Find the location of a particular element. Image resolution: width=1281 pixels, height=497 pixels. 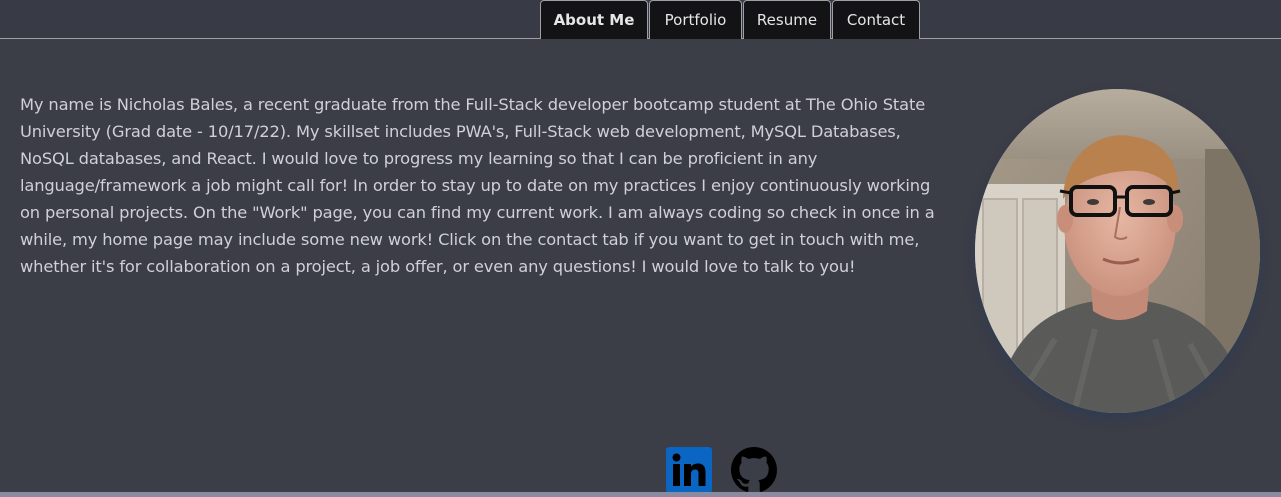

social-links is located at coordinates (721, 470).